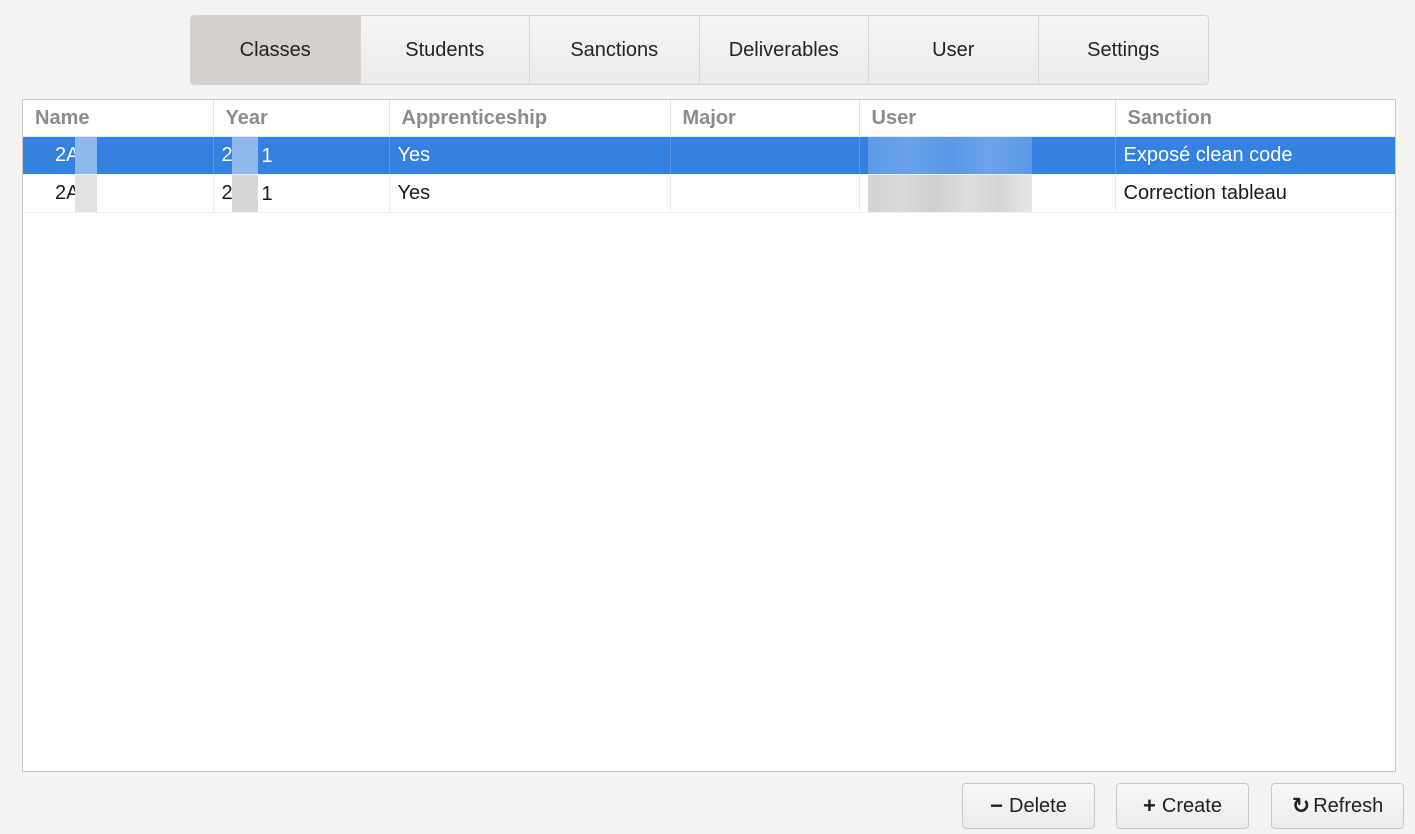  Describe the element at coordinates (997, 805) in the screenshot. I see `minus-icon: −` at that location.